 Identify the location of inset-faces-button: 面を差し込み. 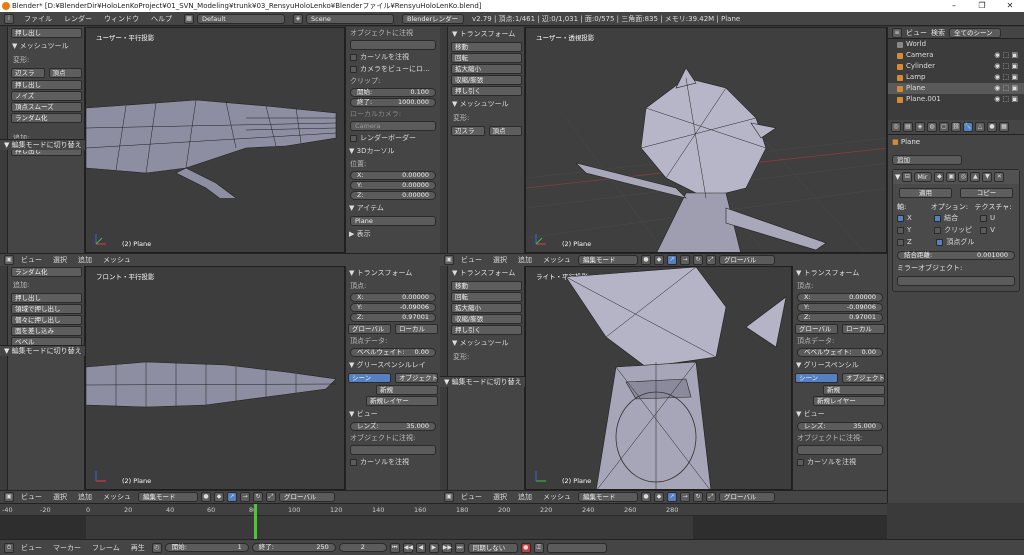
(46, 331).